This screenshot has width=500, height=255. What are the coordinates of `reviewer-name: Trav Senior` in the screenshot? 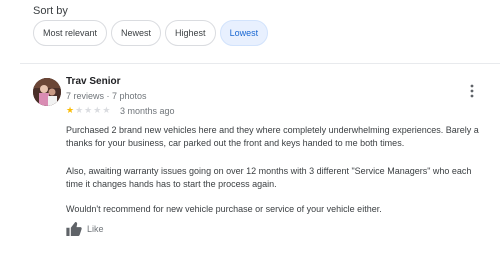 It's located at (93, 81).